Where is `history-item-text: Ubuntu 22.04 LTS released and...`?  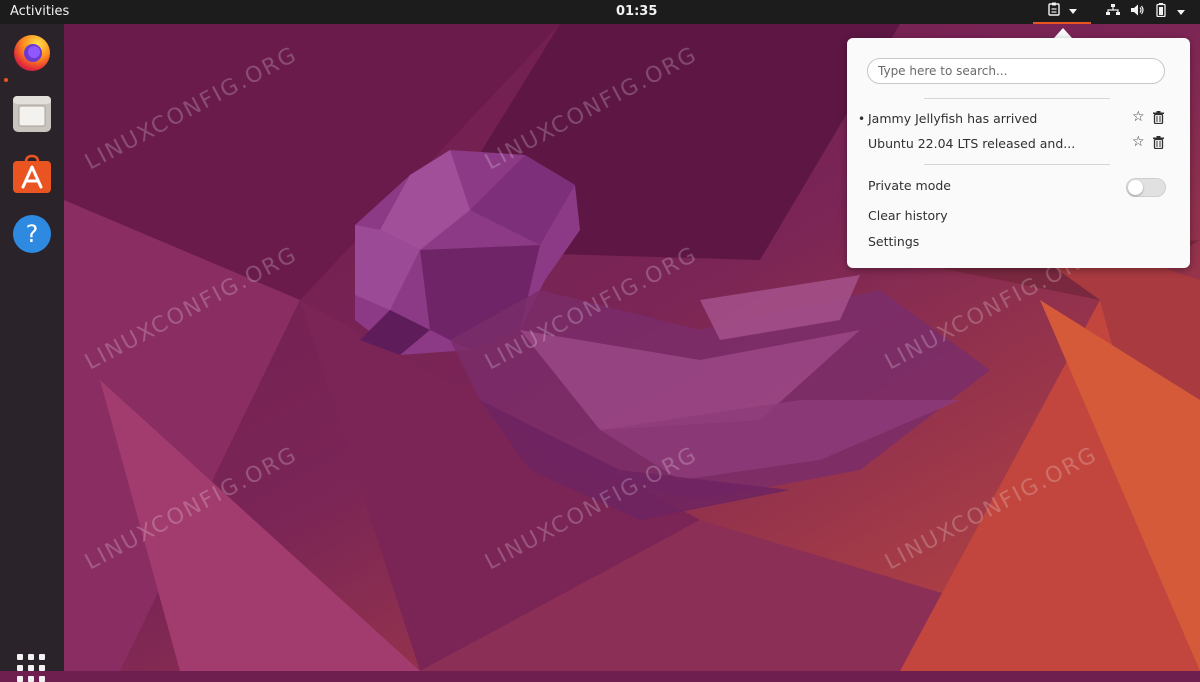
history-item-text: Ubuntu 22.04 LTS released and... is located at coordinates (972, 143).